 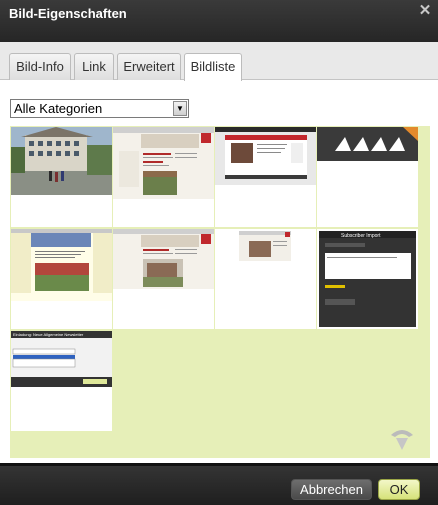 I want to click on ok-button: OK, so click(x=399, y=489).